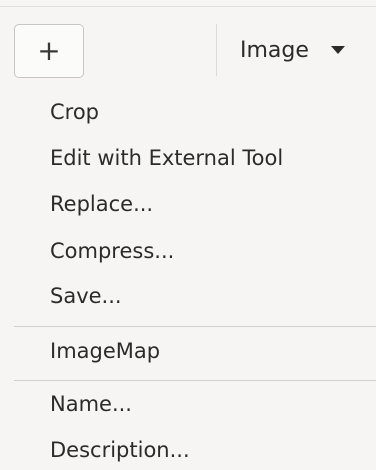  What do you see at coordinates (74, 112) in the screenshot?
I see `menu-item-crop: Crop` at bounding box center [74, 112].